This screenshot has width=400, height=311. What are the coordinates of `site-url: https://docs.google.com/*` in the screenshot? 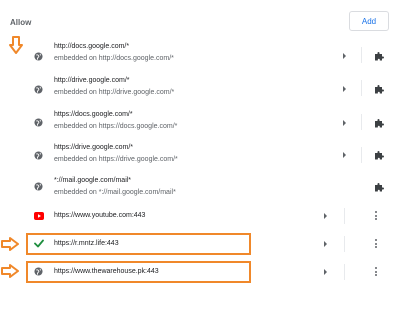 It's located at (93, 114).